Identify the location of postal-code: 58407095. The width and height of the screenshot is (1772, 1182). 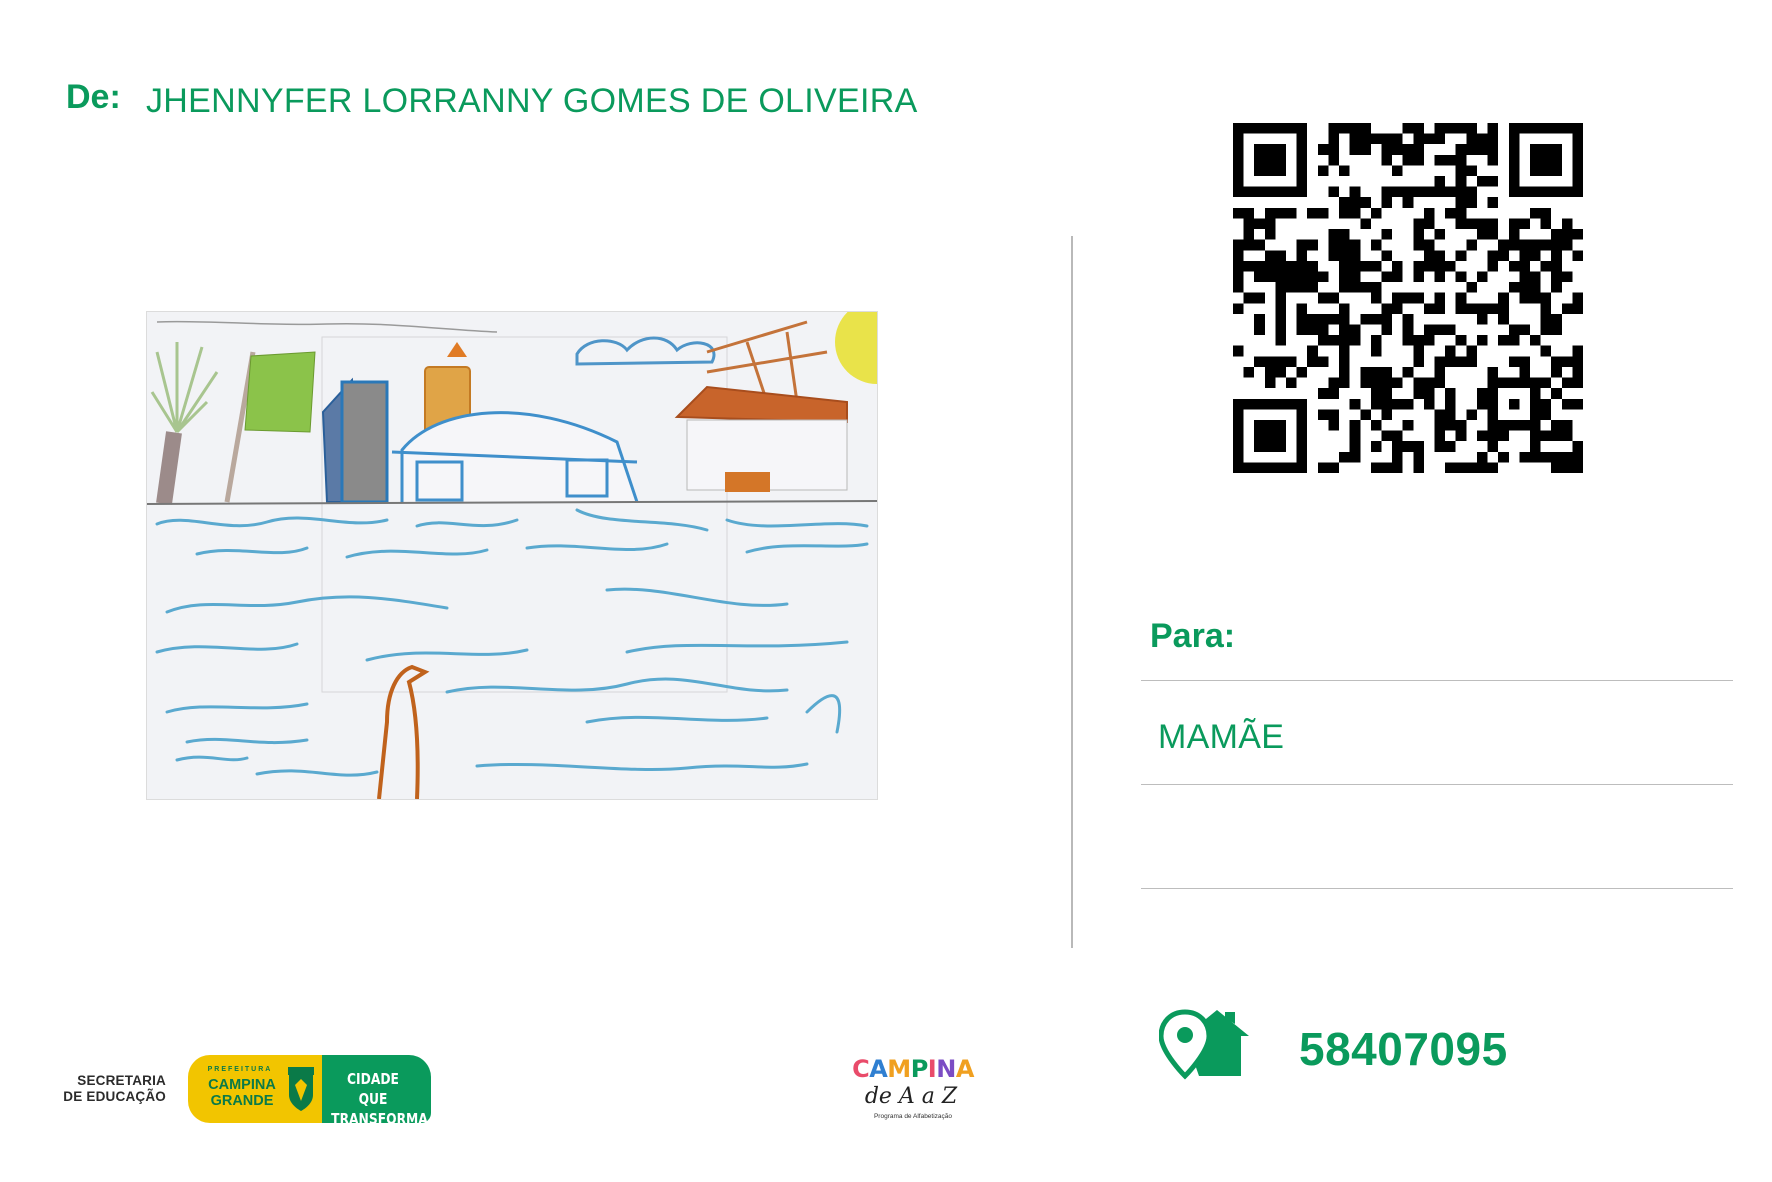
(1403, 1049).